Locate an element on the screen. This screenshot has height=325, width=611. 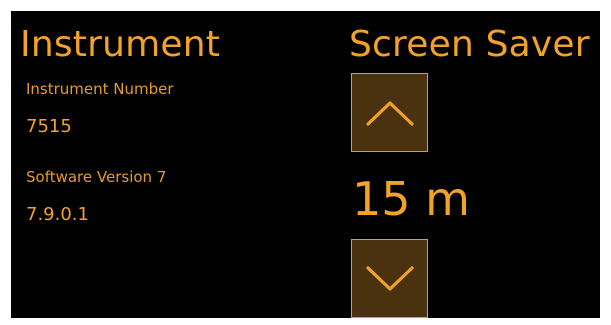
chevron-down-icon is located at coordinates (389, 278).